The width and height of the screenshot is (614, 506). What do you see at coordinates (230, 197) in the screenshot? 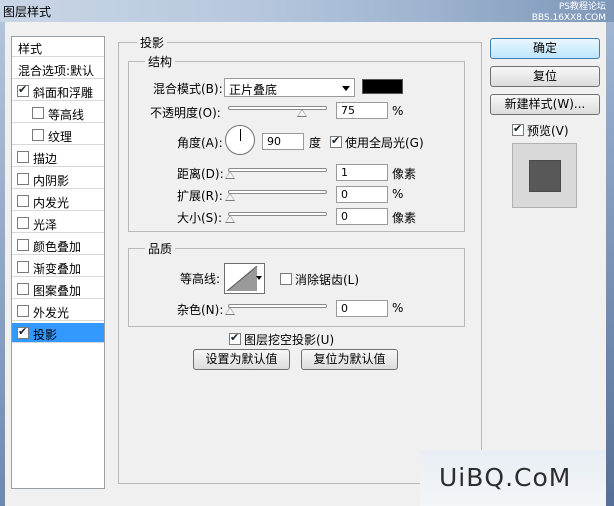
I see `spread-slider-thumb` at bounding box center [230, 197].